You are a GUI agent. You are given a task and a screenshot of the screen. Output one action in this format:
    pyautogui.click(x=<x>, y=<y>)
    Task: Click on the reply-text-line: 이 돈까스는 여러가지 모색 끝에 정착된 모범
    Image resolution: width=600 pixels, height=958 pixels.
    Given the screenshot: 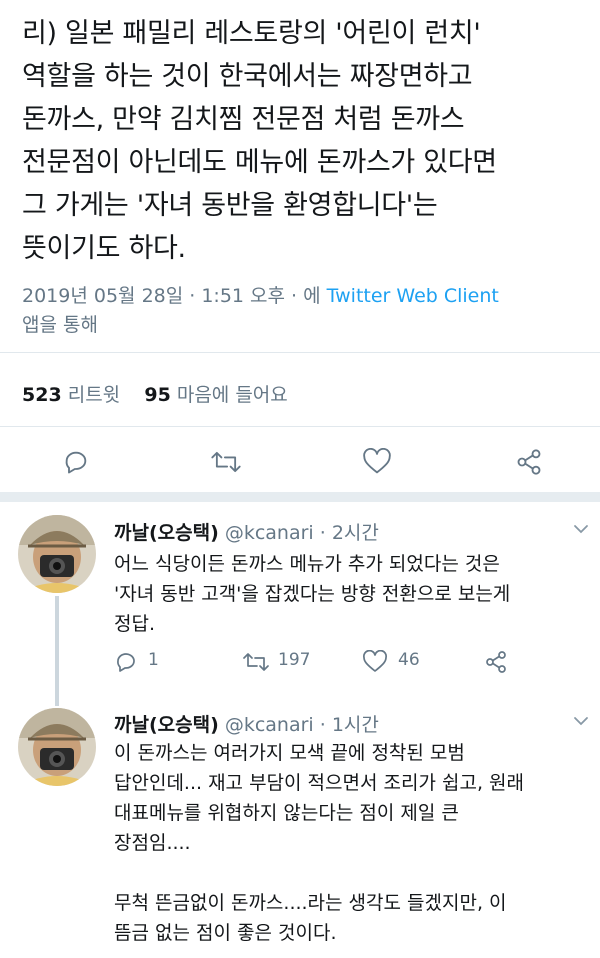 What is the action you would take?
    pyautogui.click(x=289, y=753)
    